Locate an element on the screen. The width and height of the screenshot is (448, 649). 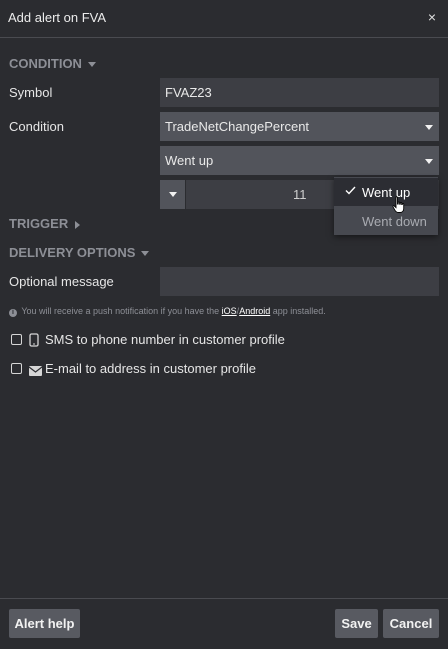
condition-label: Condition is located at coordinates (36, 126).